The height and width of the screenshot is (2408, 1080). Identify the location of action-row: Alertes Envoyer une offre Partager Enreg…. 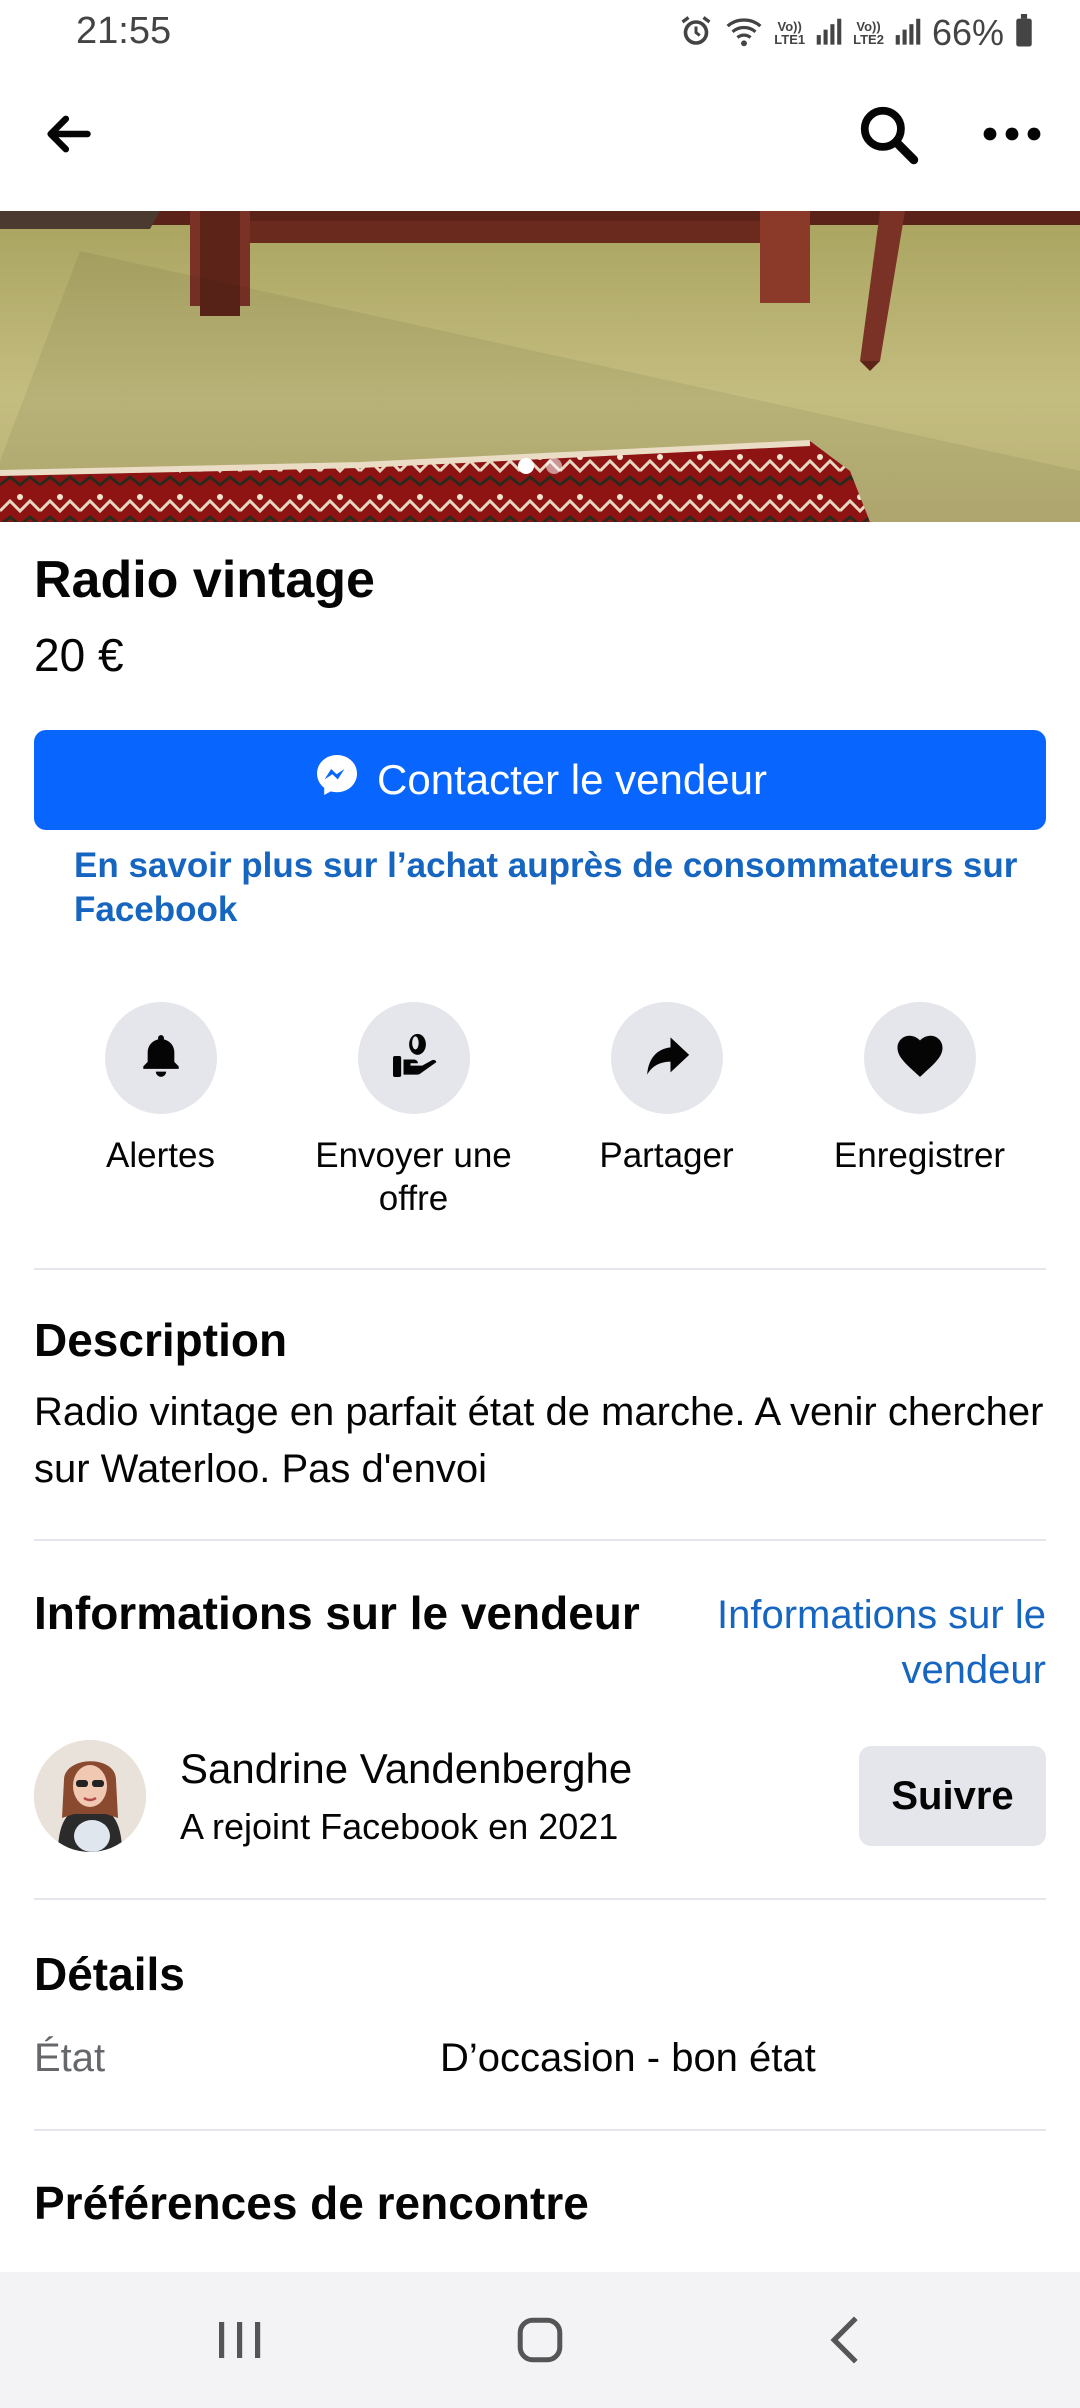
(540, 1117).